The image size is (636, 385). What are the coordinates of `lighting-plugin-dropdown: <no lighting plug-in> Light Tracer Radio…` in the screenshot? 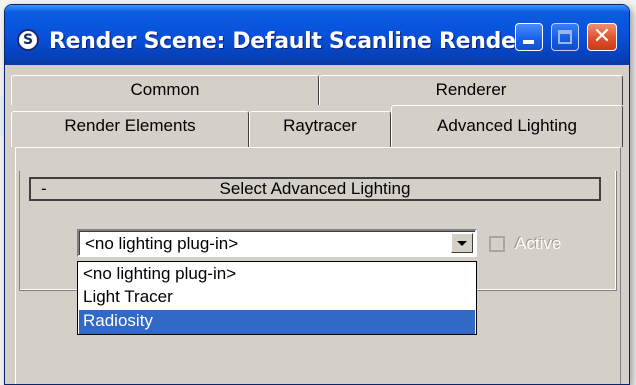 It's located at (277, 298).